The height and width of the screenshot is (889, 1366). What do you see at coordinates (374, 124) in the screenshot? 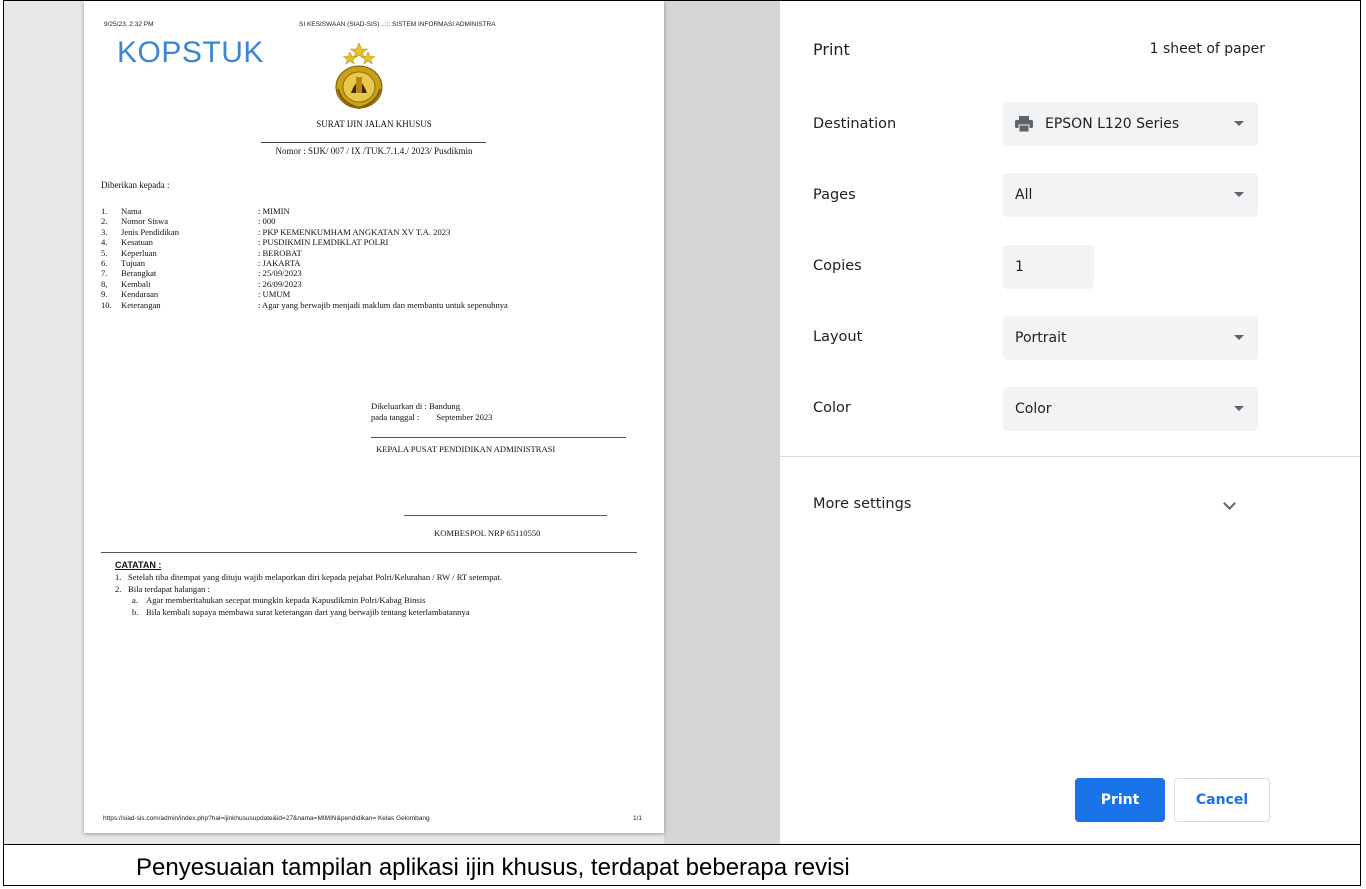
I see `letter-title: SURAT IJIN JALAN KHUSUS` at bounding box center [374, 124].